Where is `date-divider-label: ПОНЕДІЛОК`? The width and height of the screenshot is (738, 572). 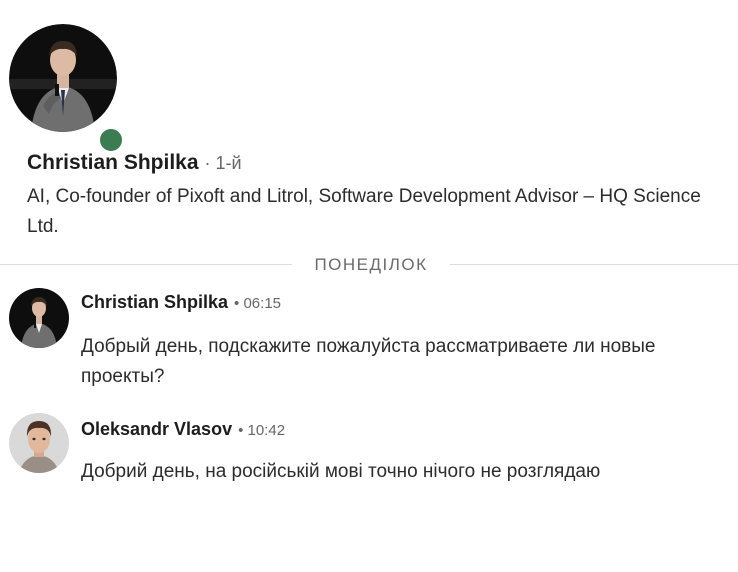 date-divider-label: ПОНЕДІЛОК is located at coordinates (371, 264).